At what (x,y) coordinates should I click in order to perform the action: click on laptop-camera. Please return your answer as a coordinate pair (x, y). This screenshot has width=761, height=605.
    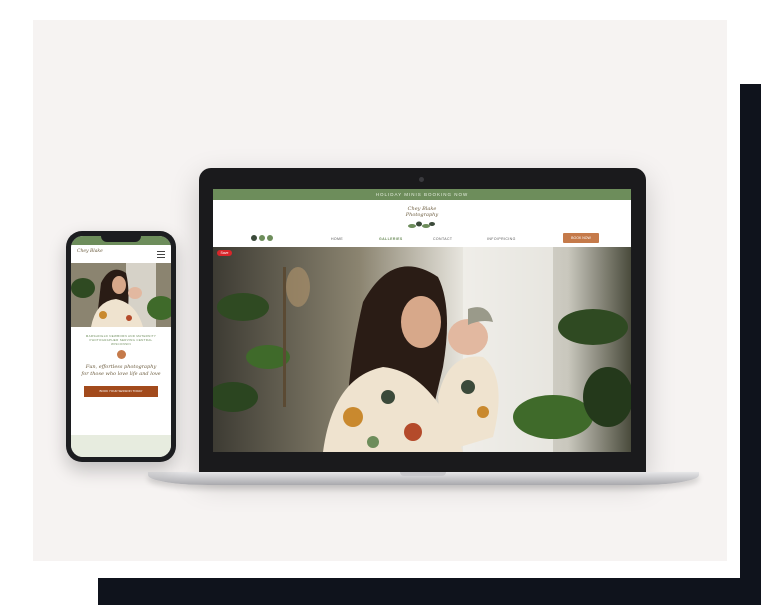
    Looking at the image, I should click on (421, 179).